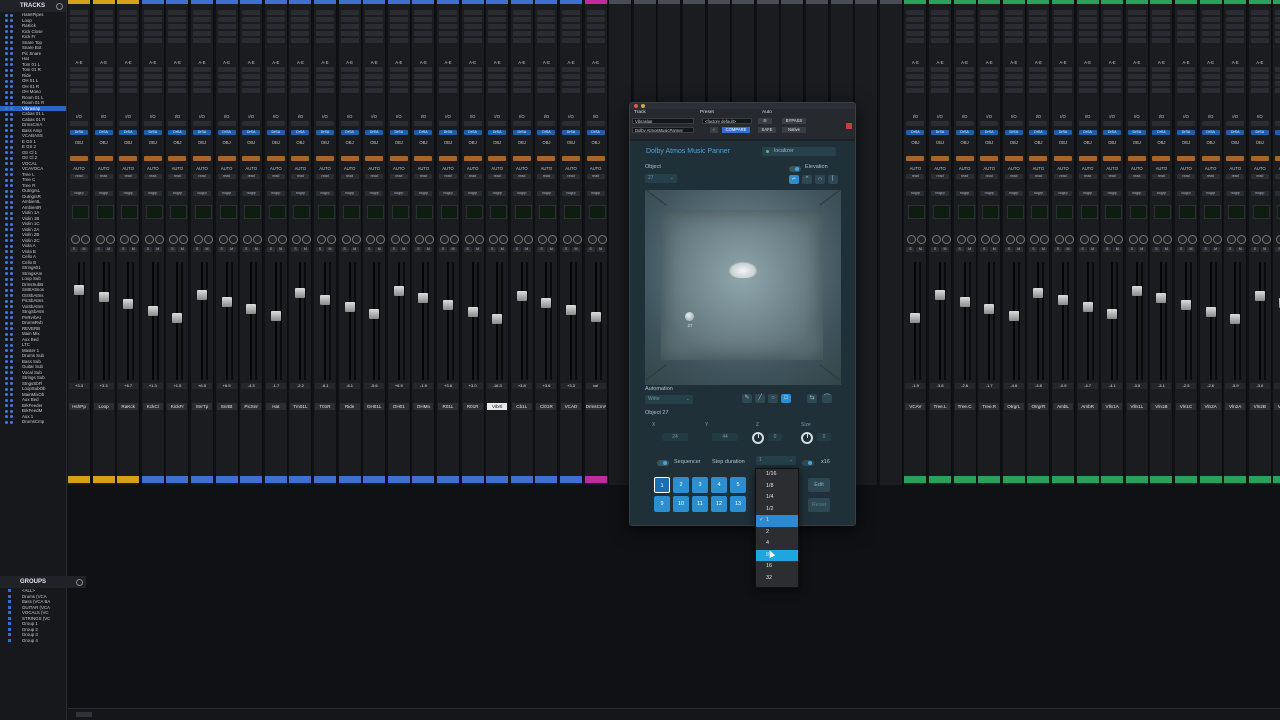 The height and width of the screenshot is (720, 1280). I want to click on step-duration-option: 1/8, so click(777, 487).